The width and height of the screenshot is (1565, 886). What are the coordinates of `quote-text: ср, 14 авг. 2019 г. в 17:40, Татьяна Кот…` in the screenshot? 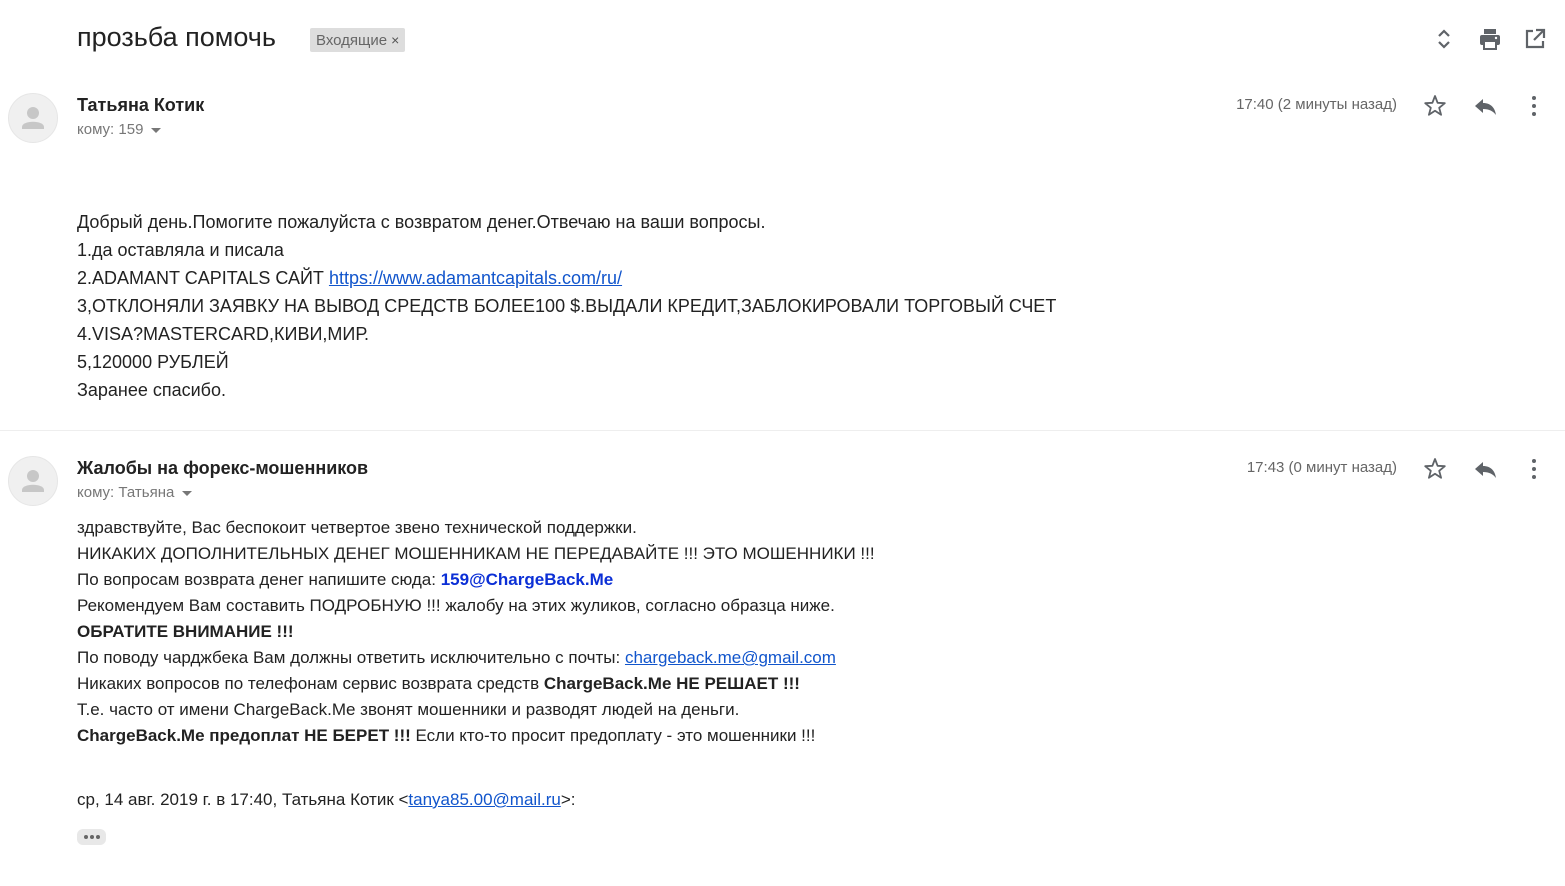 It's located at (243, 799).